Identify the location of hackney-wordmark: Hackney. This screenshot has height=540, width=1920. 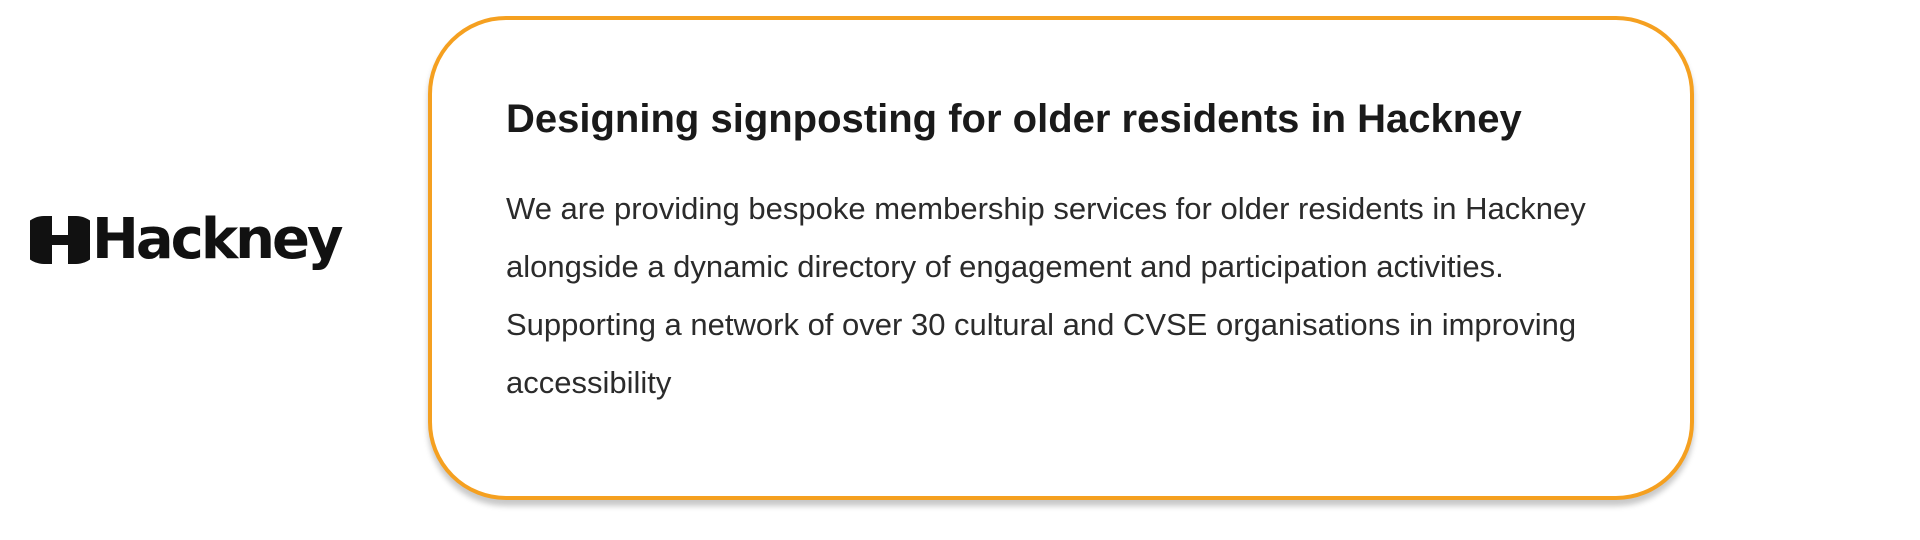
(217, 239).